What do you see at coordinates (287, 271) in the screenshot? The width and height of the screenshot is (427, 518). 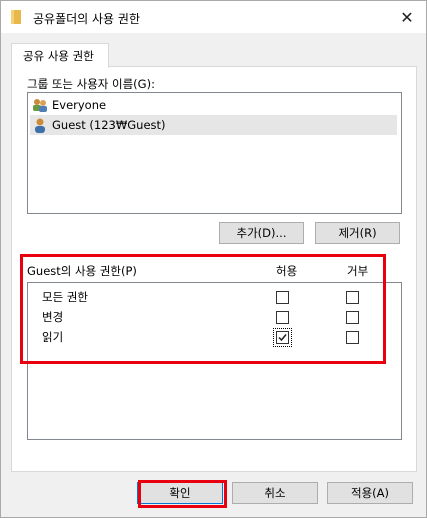 I see `allow-header: 허용` at bounding box center [287, 271].